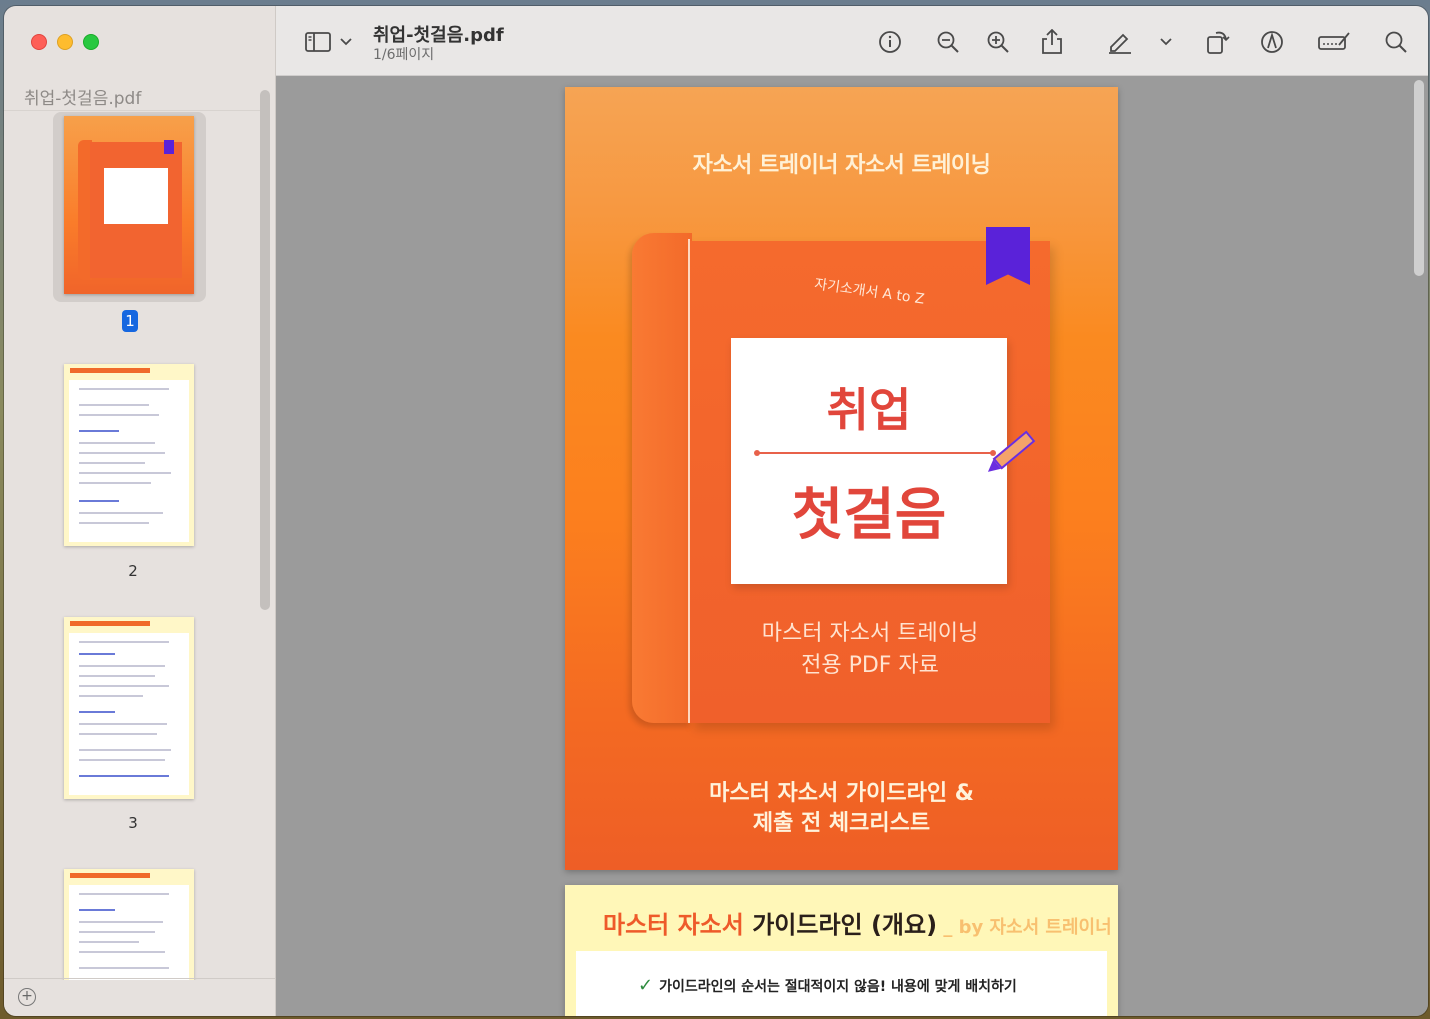 The width and height of the screenshot is (1430, 1019). What do you see at coordinates (318, 42) in the screenshot?
I see `sidebar-icon` at bounding box center [318, 42].